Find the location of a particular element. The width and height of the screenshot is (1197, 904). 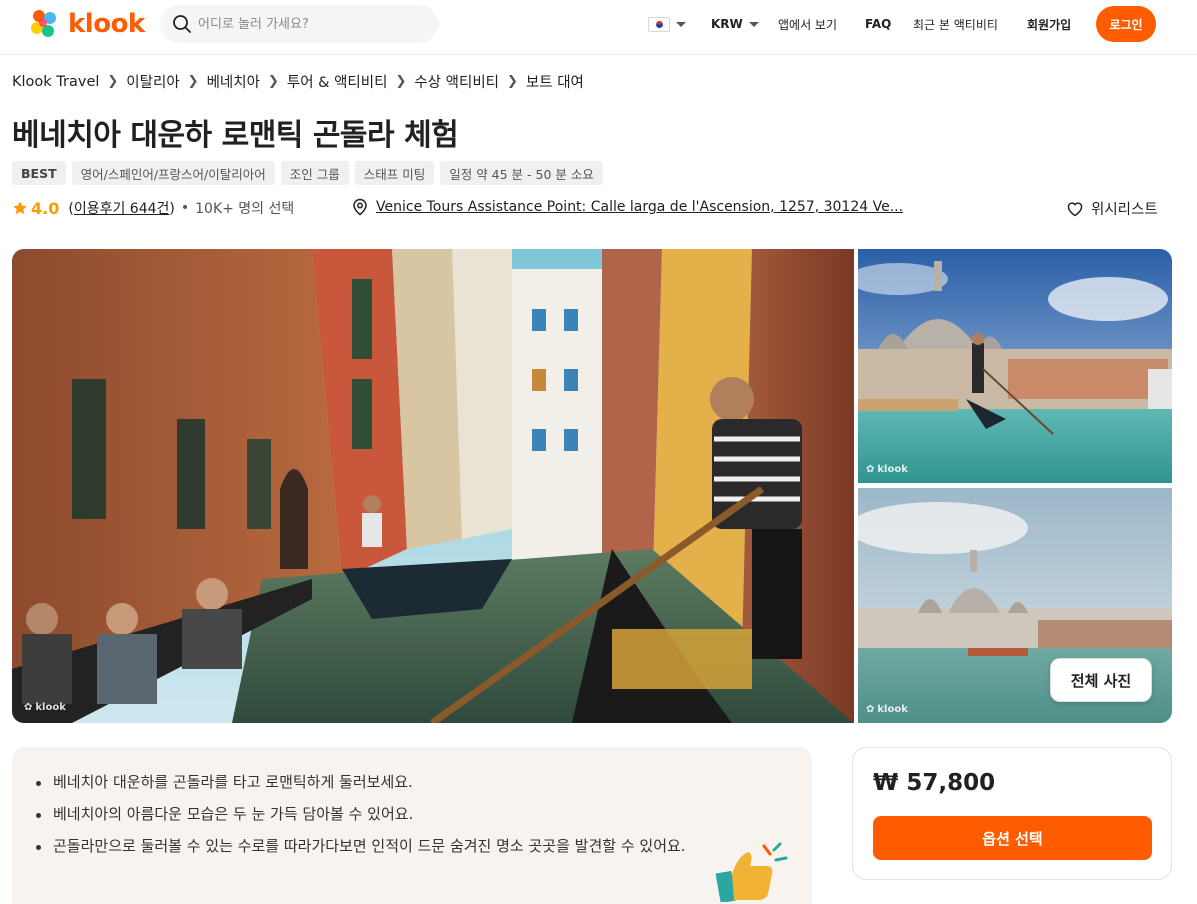

rating: 4.0 is located at coordinates (35, 208).